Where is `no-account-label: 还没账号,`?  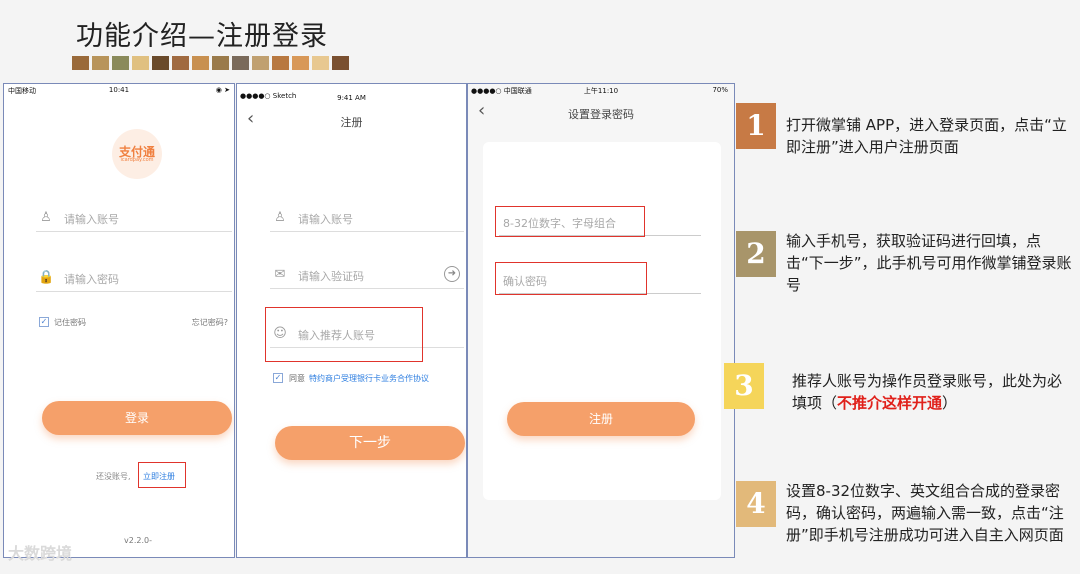
no-account-label: 还没账号, is located at coordinates (113, 476).